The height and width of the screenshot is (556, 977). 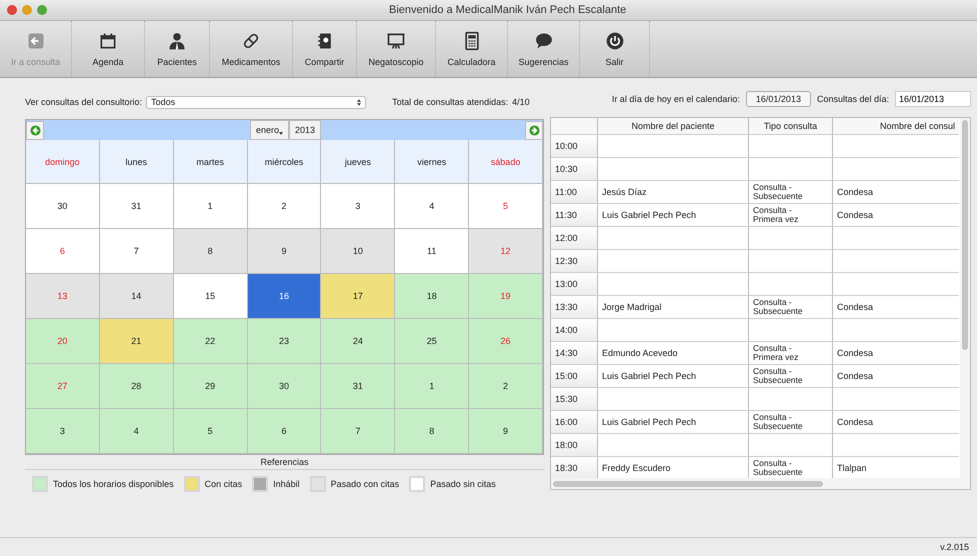 What do you see at coordinates (574, 192) in the screenshot?
I see `time-cell: 11:00` at bounding box center [574, 192].